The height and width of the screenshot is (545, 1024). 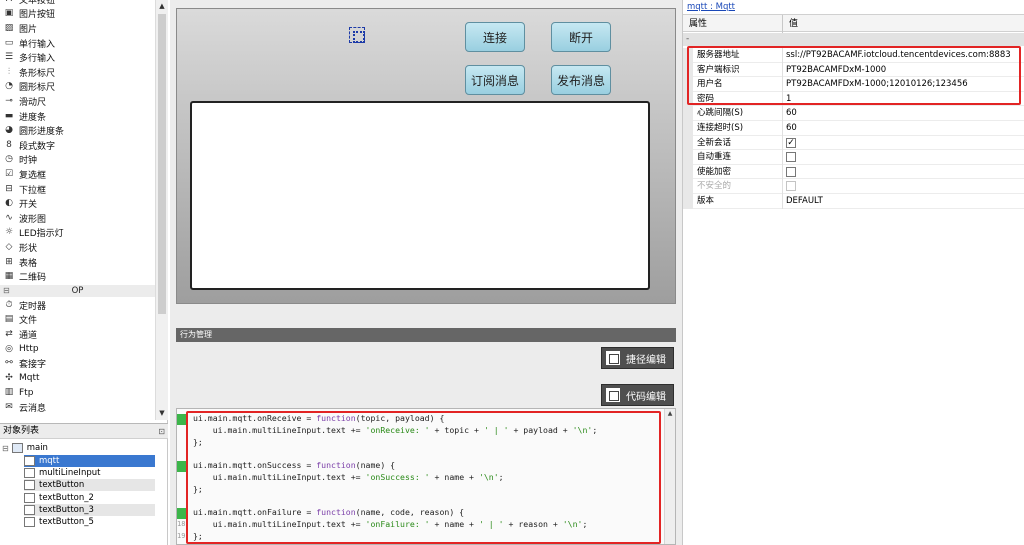 I want to click on tree-item-multiLineInput: multiLineInput, so click(x=89, y=473).